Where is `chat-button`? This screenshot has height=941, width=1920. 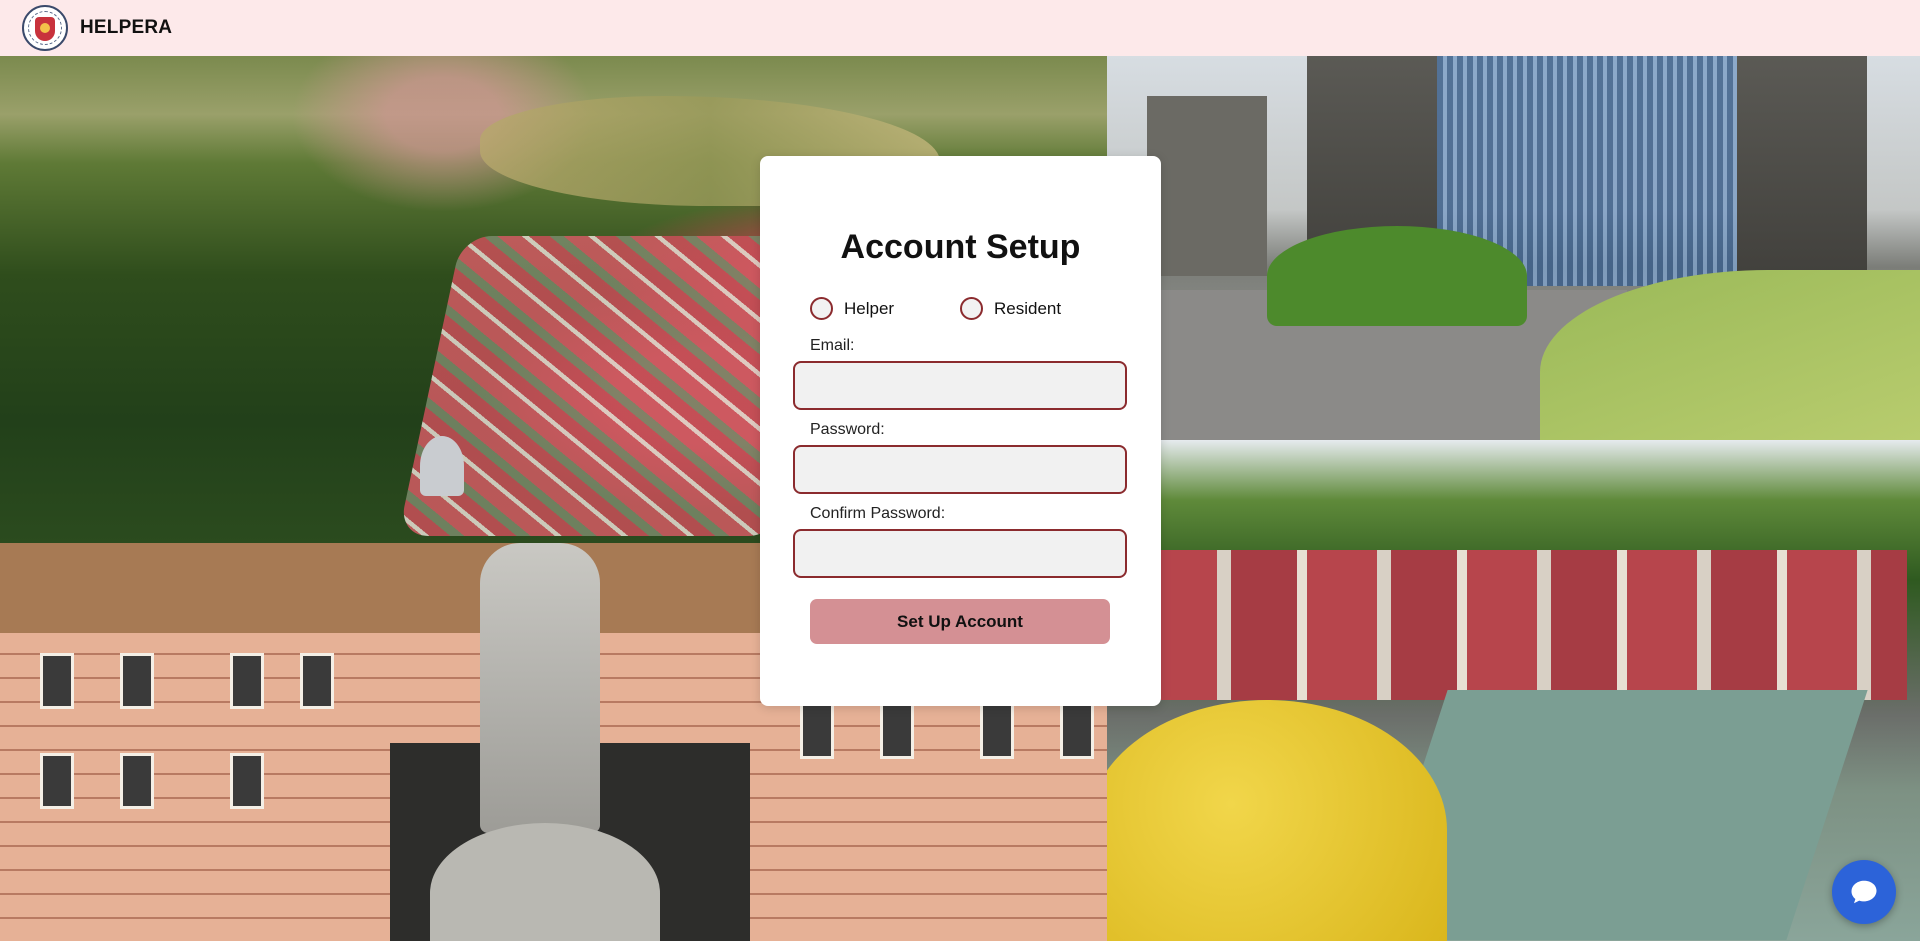 chat-button is located at coordinates (1864, 892).